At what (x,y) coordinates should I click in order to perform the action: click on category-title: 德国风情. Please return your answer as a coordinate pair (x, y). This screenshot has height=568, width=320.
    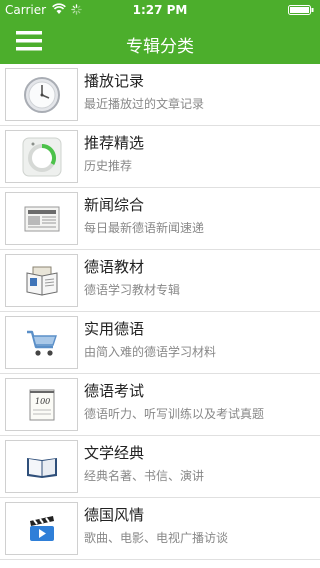
    Looking at the image, I should click on (114, 515).